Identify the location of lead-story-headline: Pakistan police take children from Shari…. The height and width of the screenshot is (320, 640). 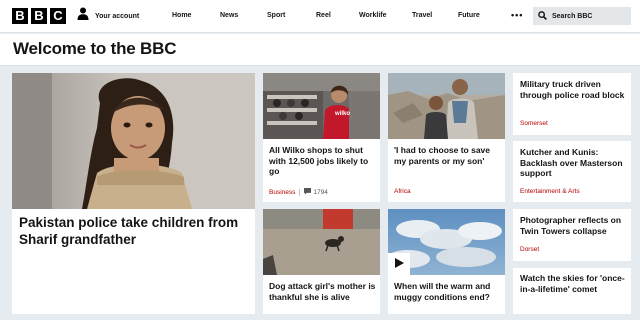
(134, 232).